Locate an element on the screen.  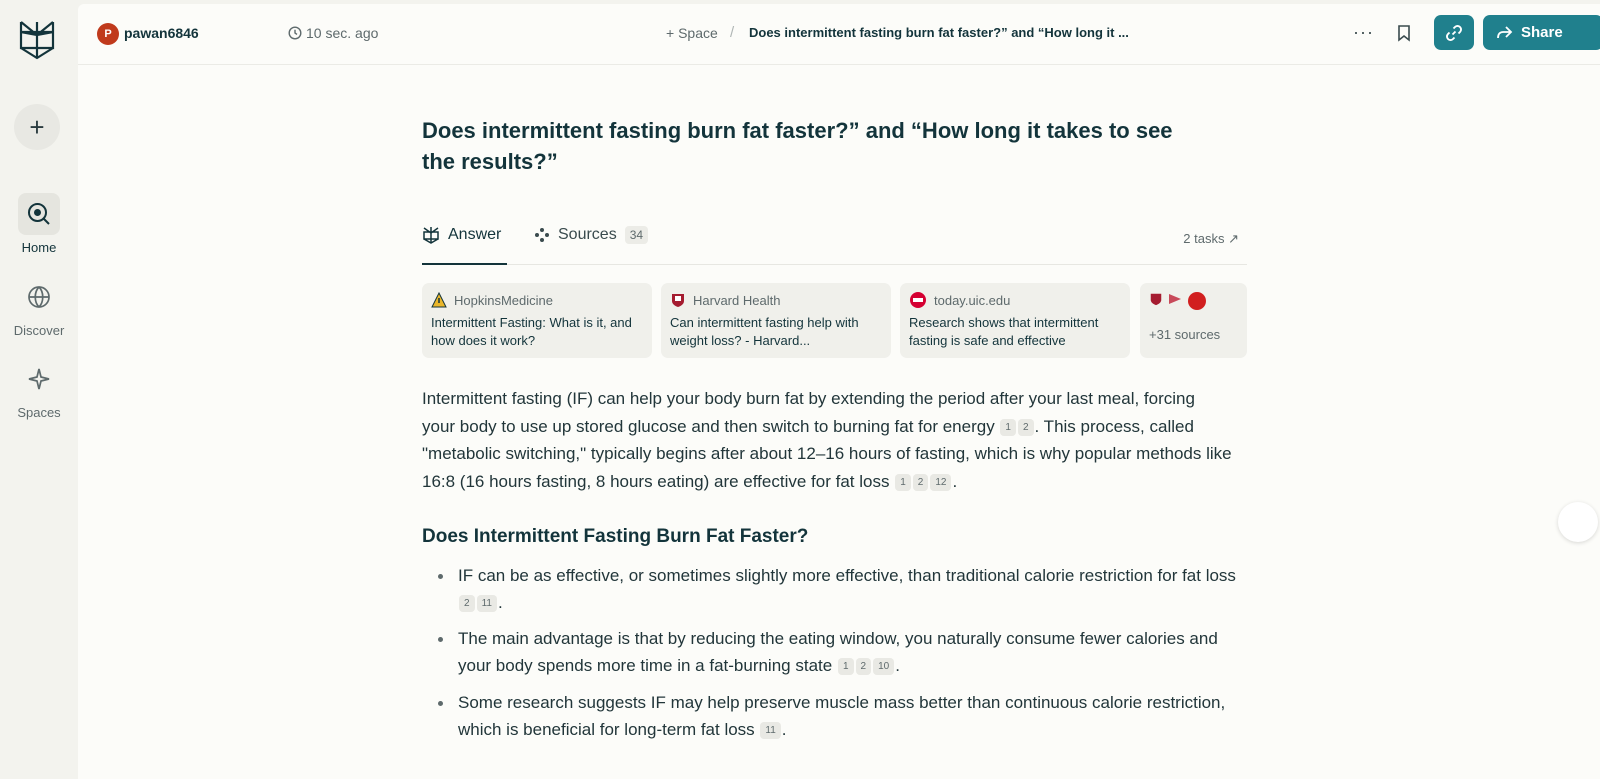
more-sources-label: +31 sources is located at coordinates (1185, 334).